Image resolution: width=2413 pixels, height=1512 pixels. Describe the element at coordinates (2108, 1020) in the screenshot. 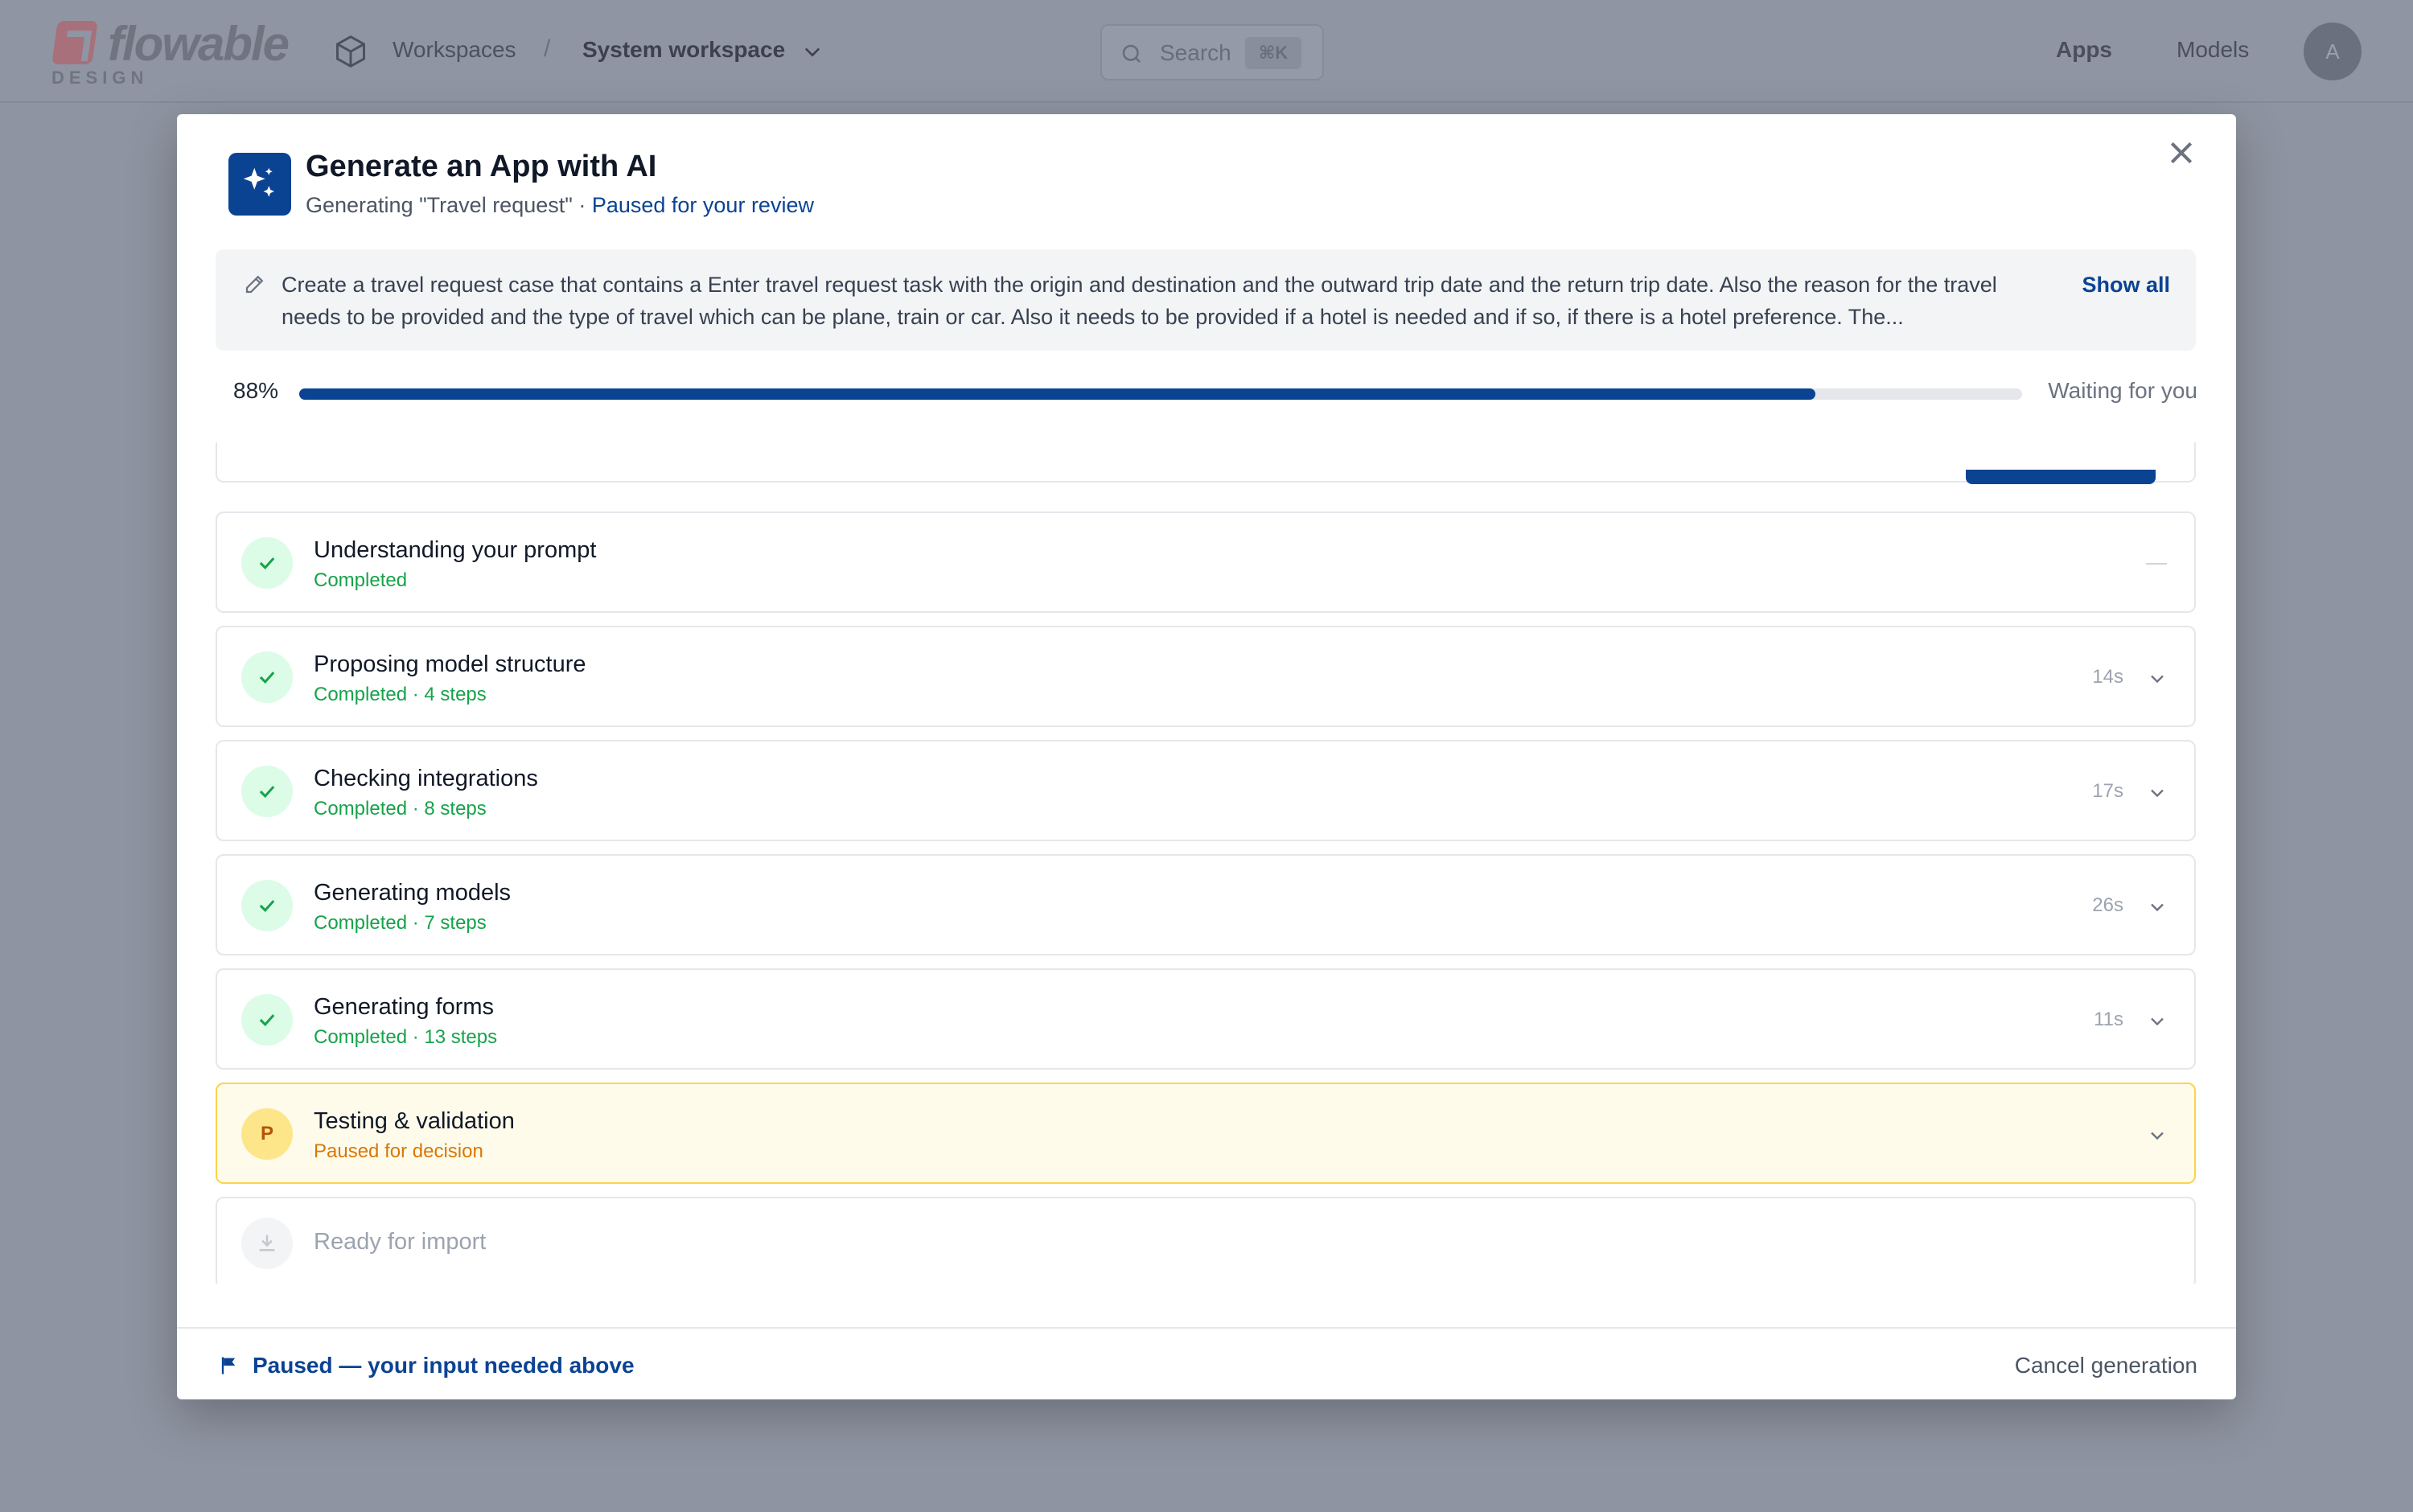

I see `step-duration: 11s` at that location.